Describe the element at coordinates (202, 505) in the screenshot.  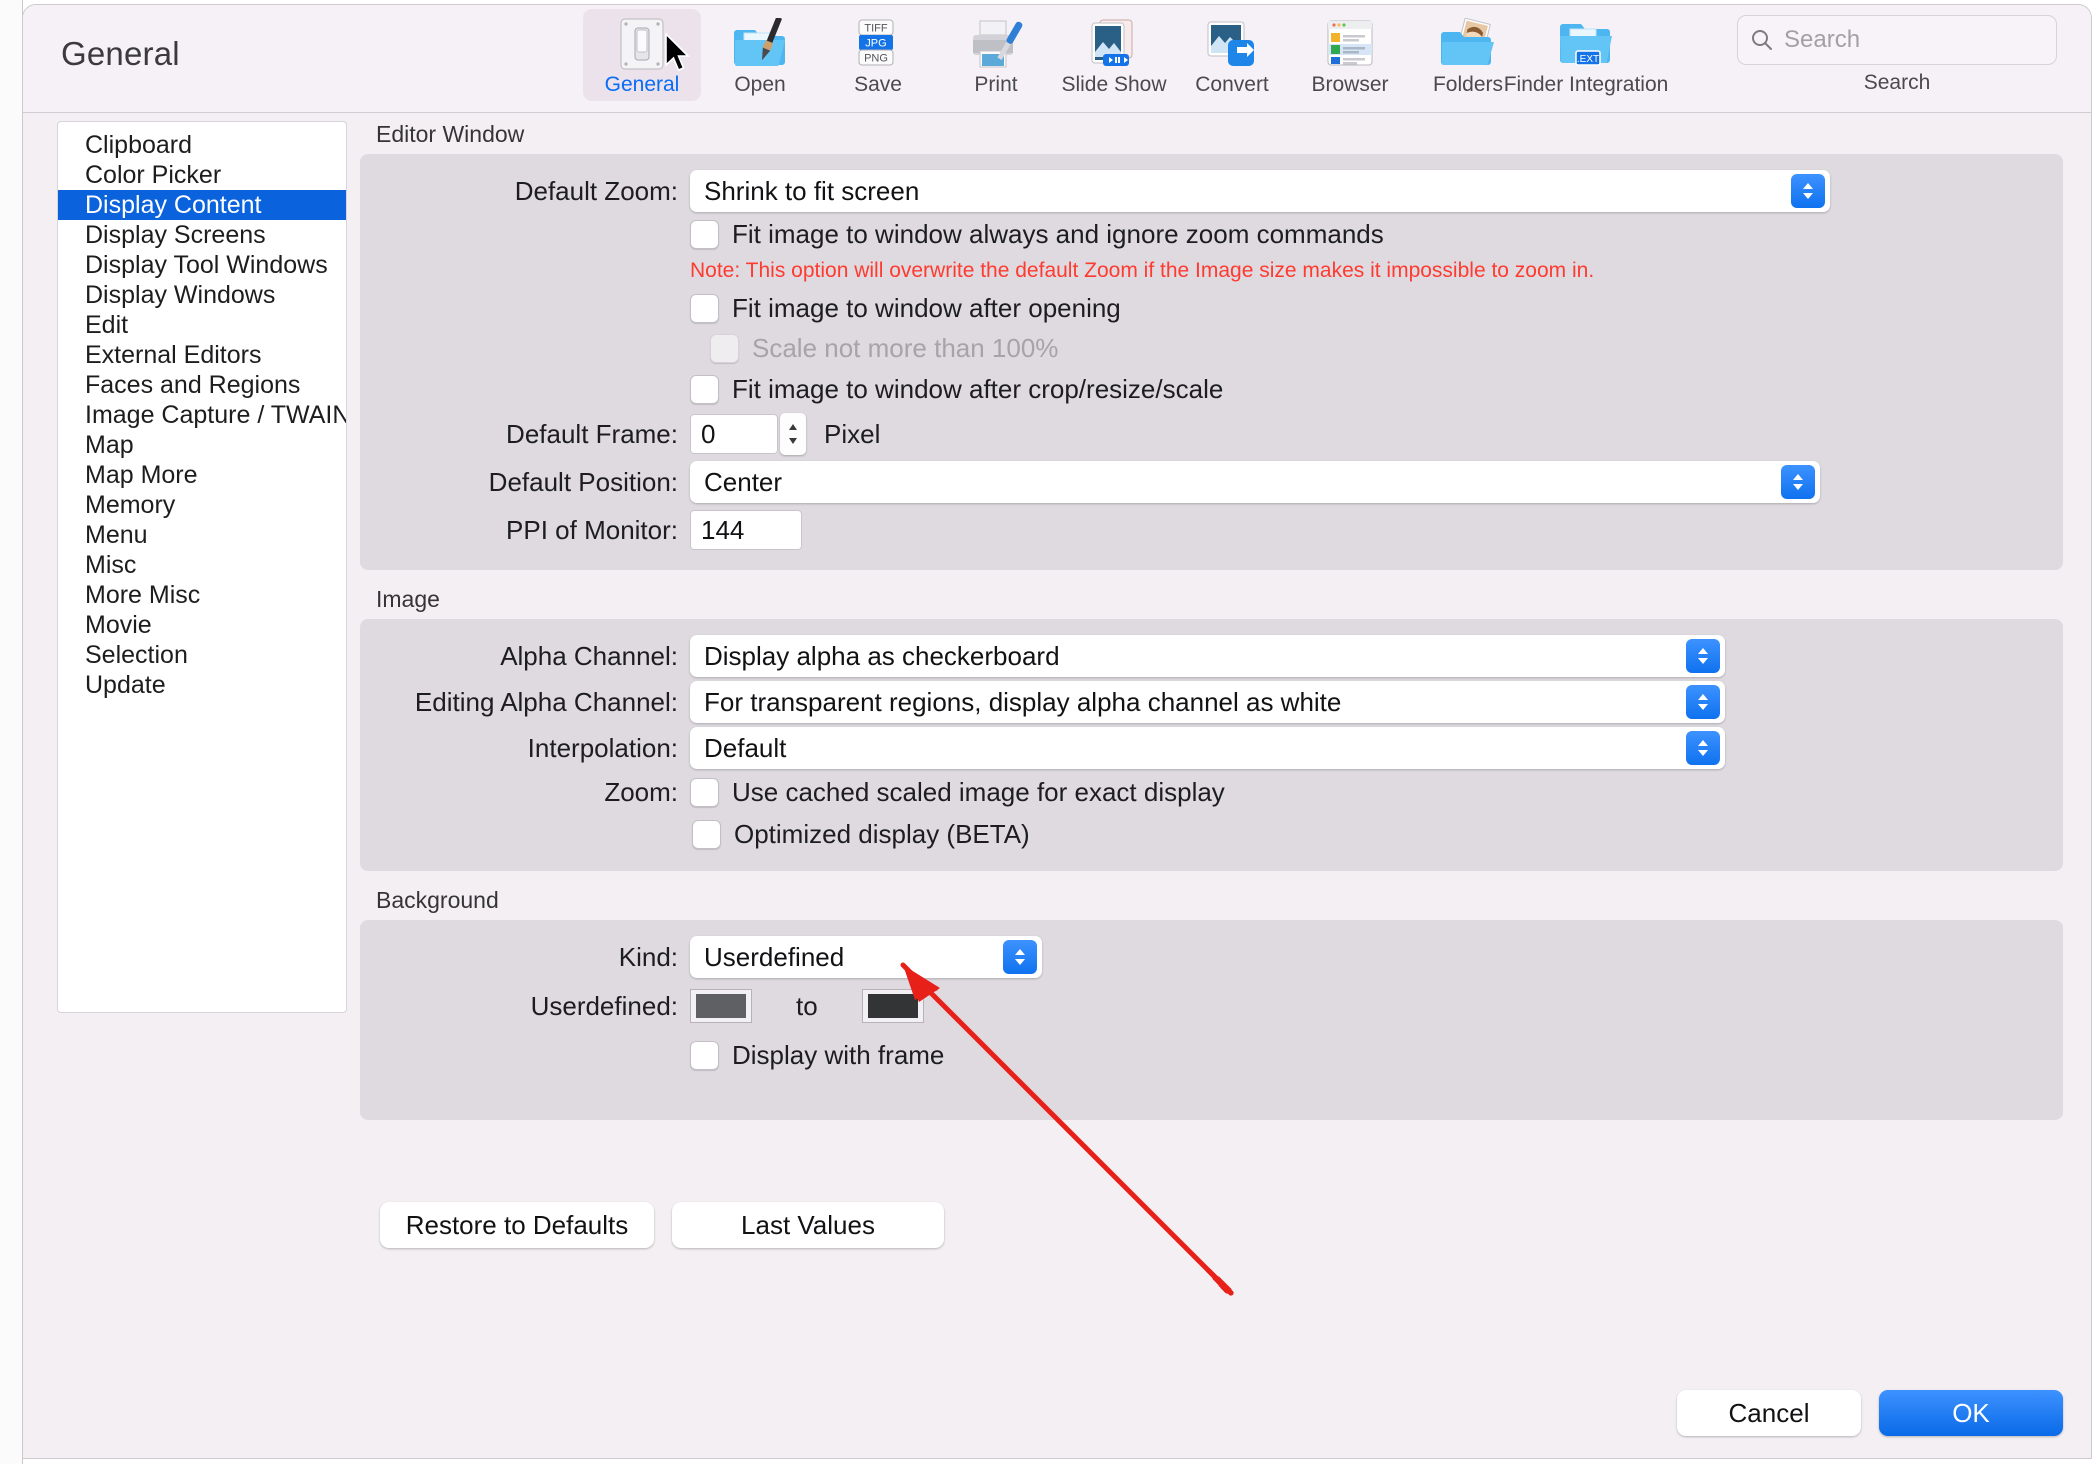
I see `sidebar-item-memory: Memory` at that location.